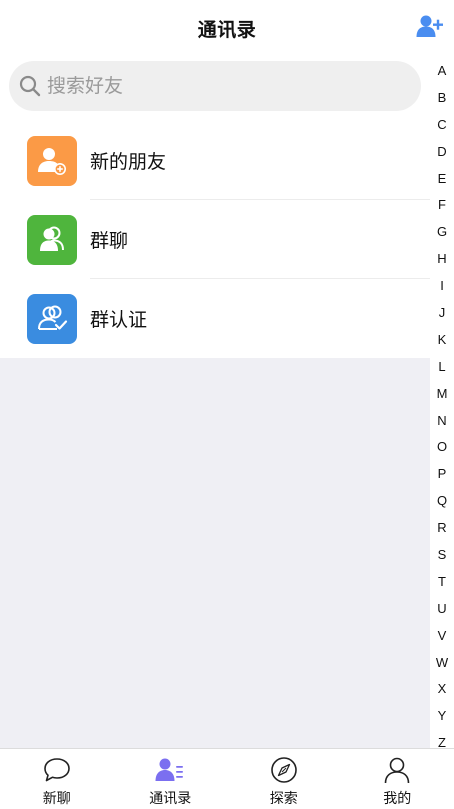 Image resolution: width=454 pixels, height=809 pixels. What do you see at coordinates (442, 447) in the screenshot?
I see `alphabet-letter-o: O` at bounding box center [442, 447].